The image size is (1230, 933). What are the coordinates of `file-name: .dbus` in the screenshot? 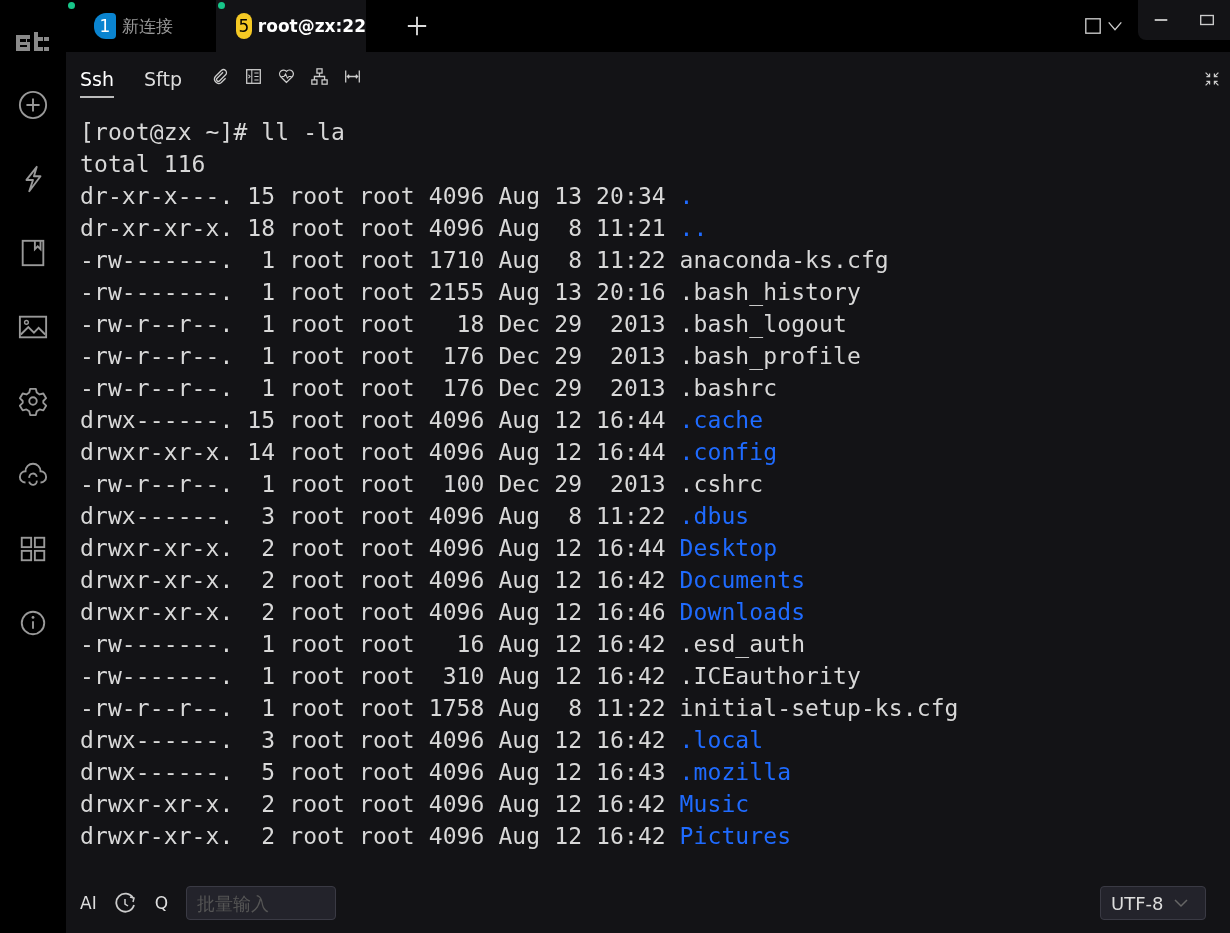 It's located at (714, 516).